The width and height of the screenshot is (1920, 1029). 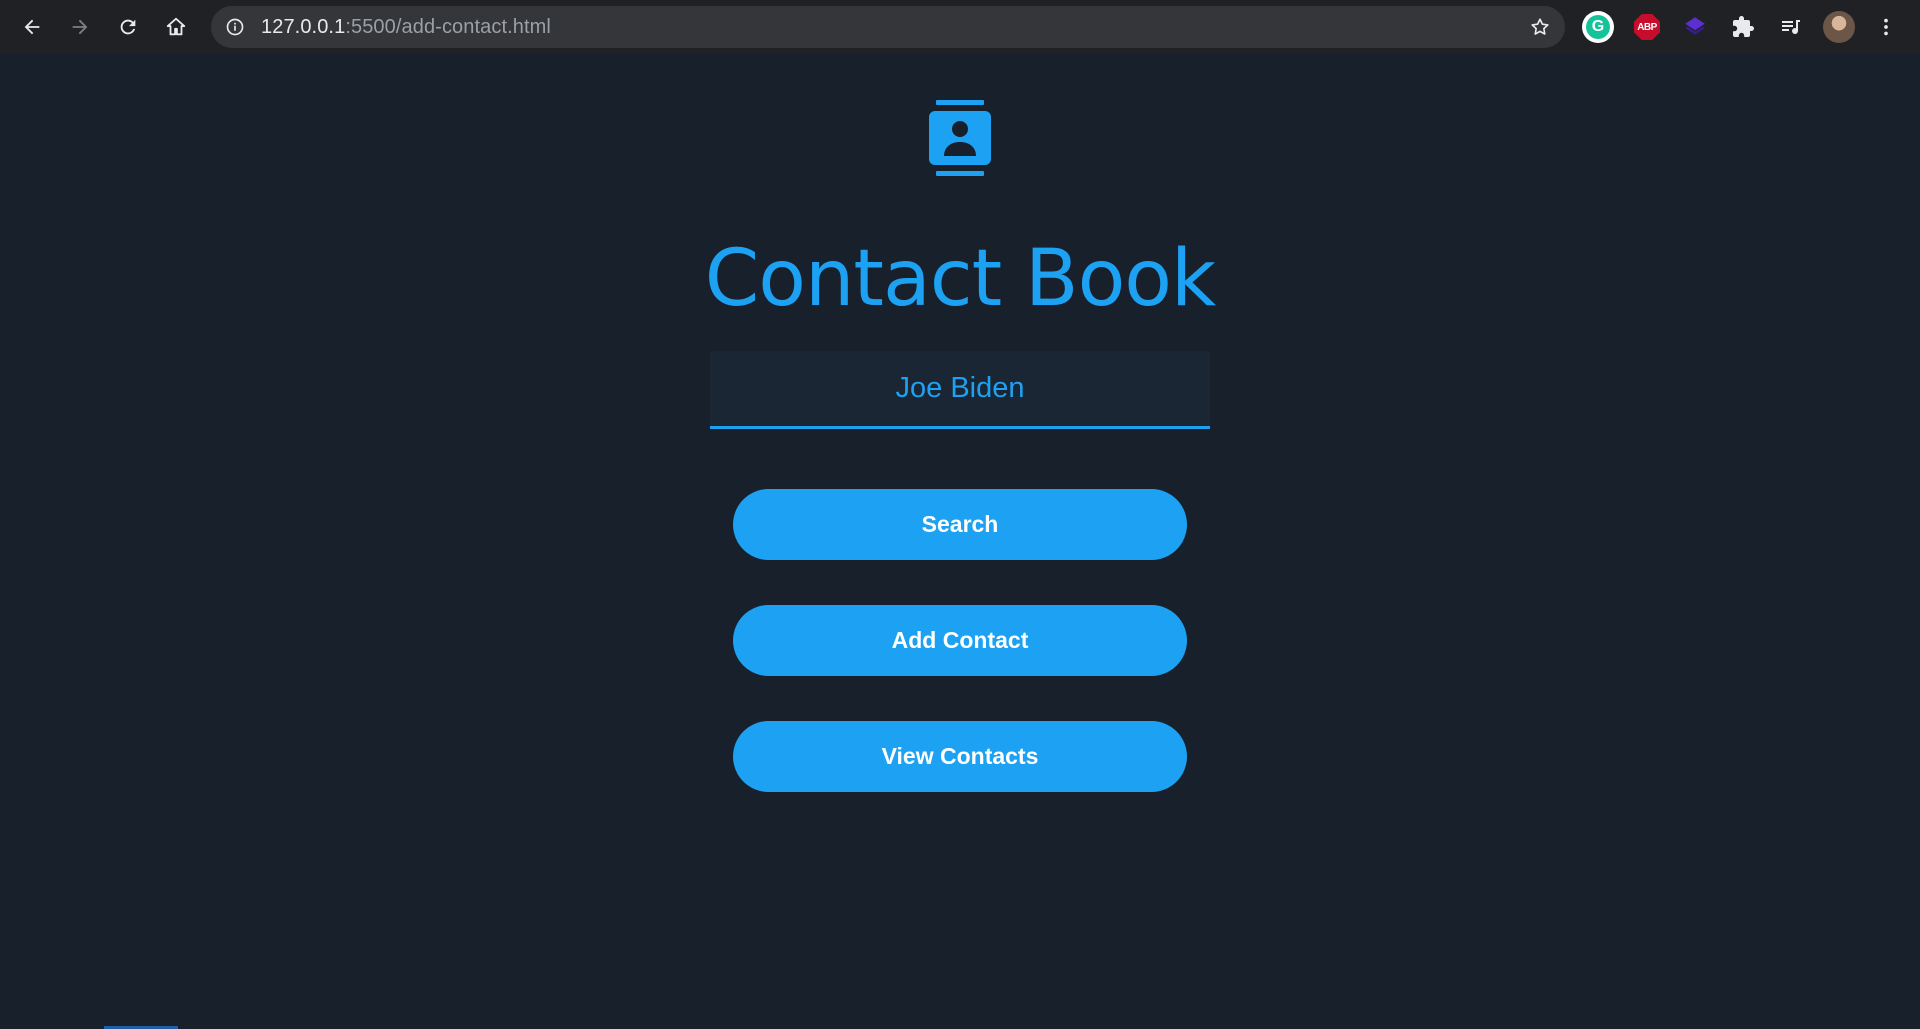 What do you see at coordinates (235, 27) in the screenshot?
I see `site-info-icon` at bounding box center [235, 27].